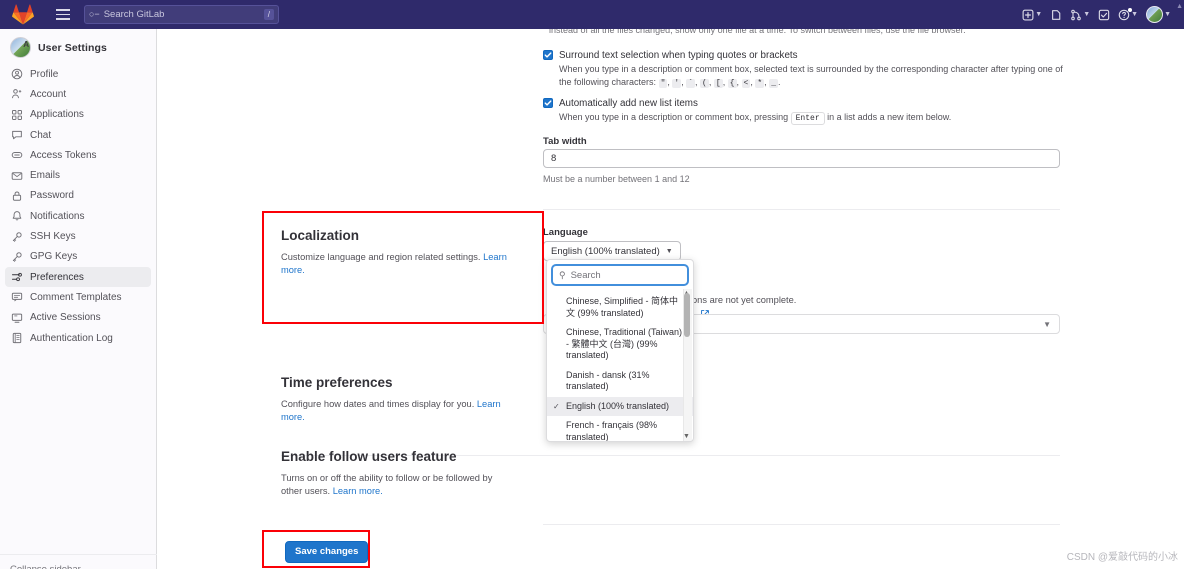  I want to click on language-label: Language, so click(565, 232).